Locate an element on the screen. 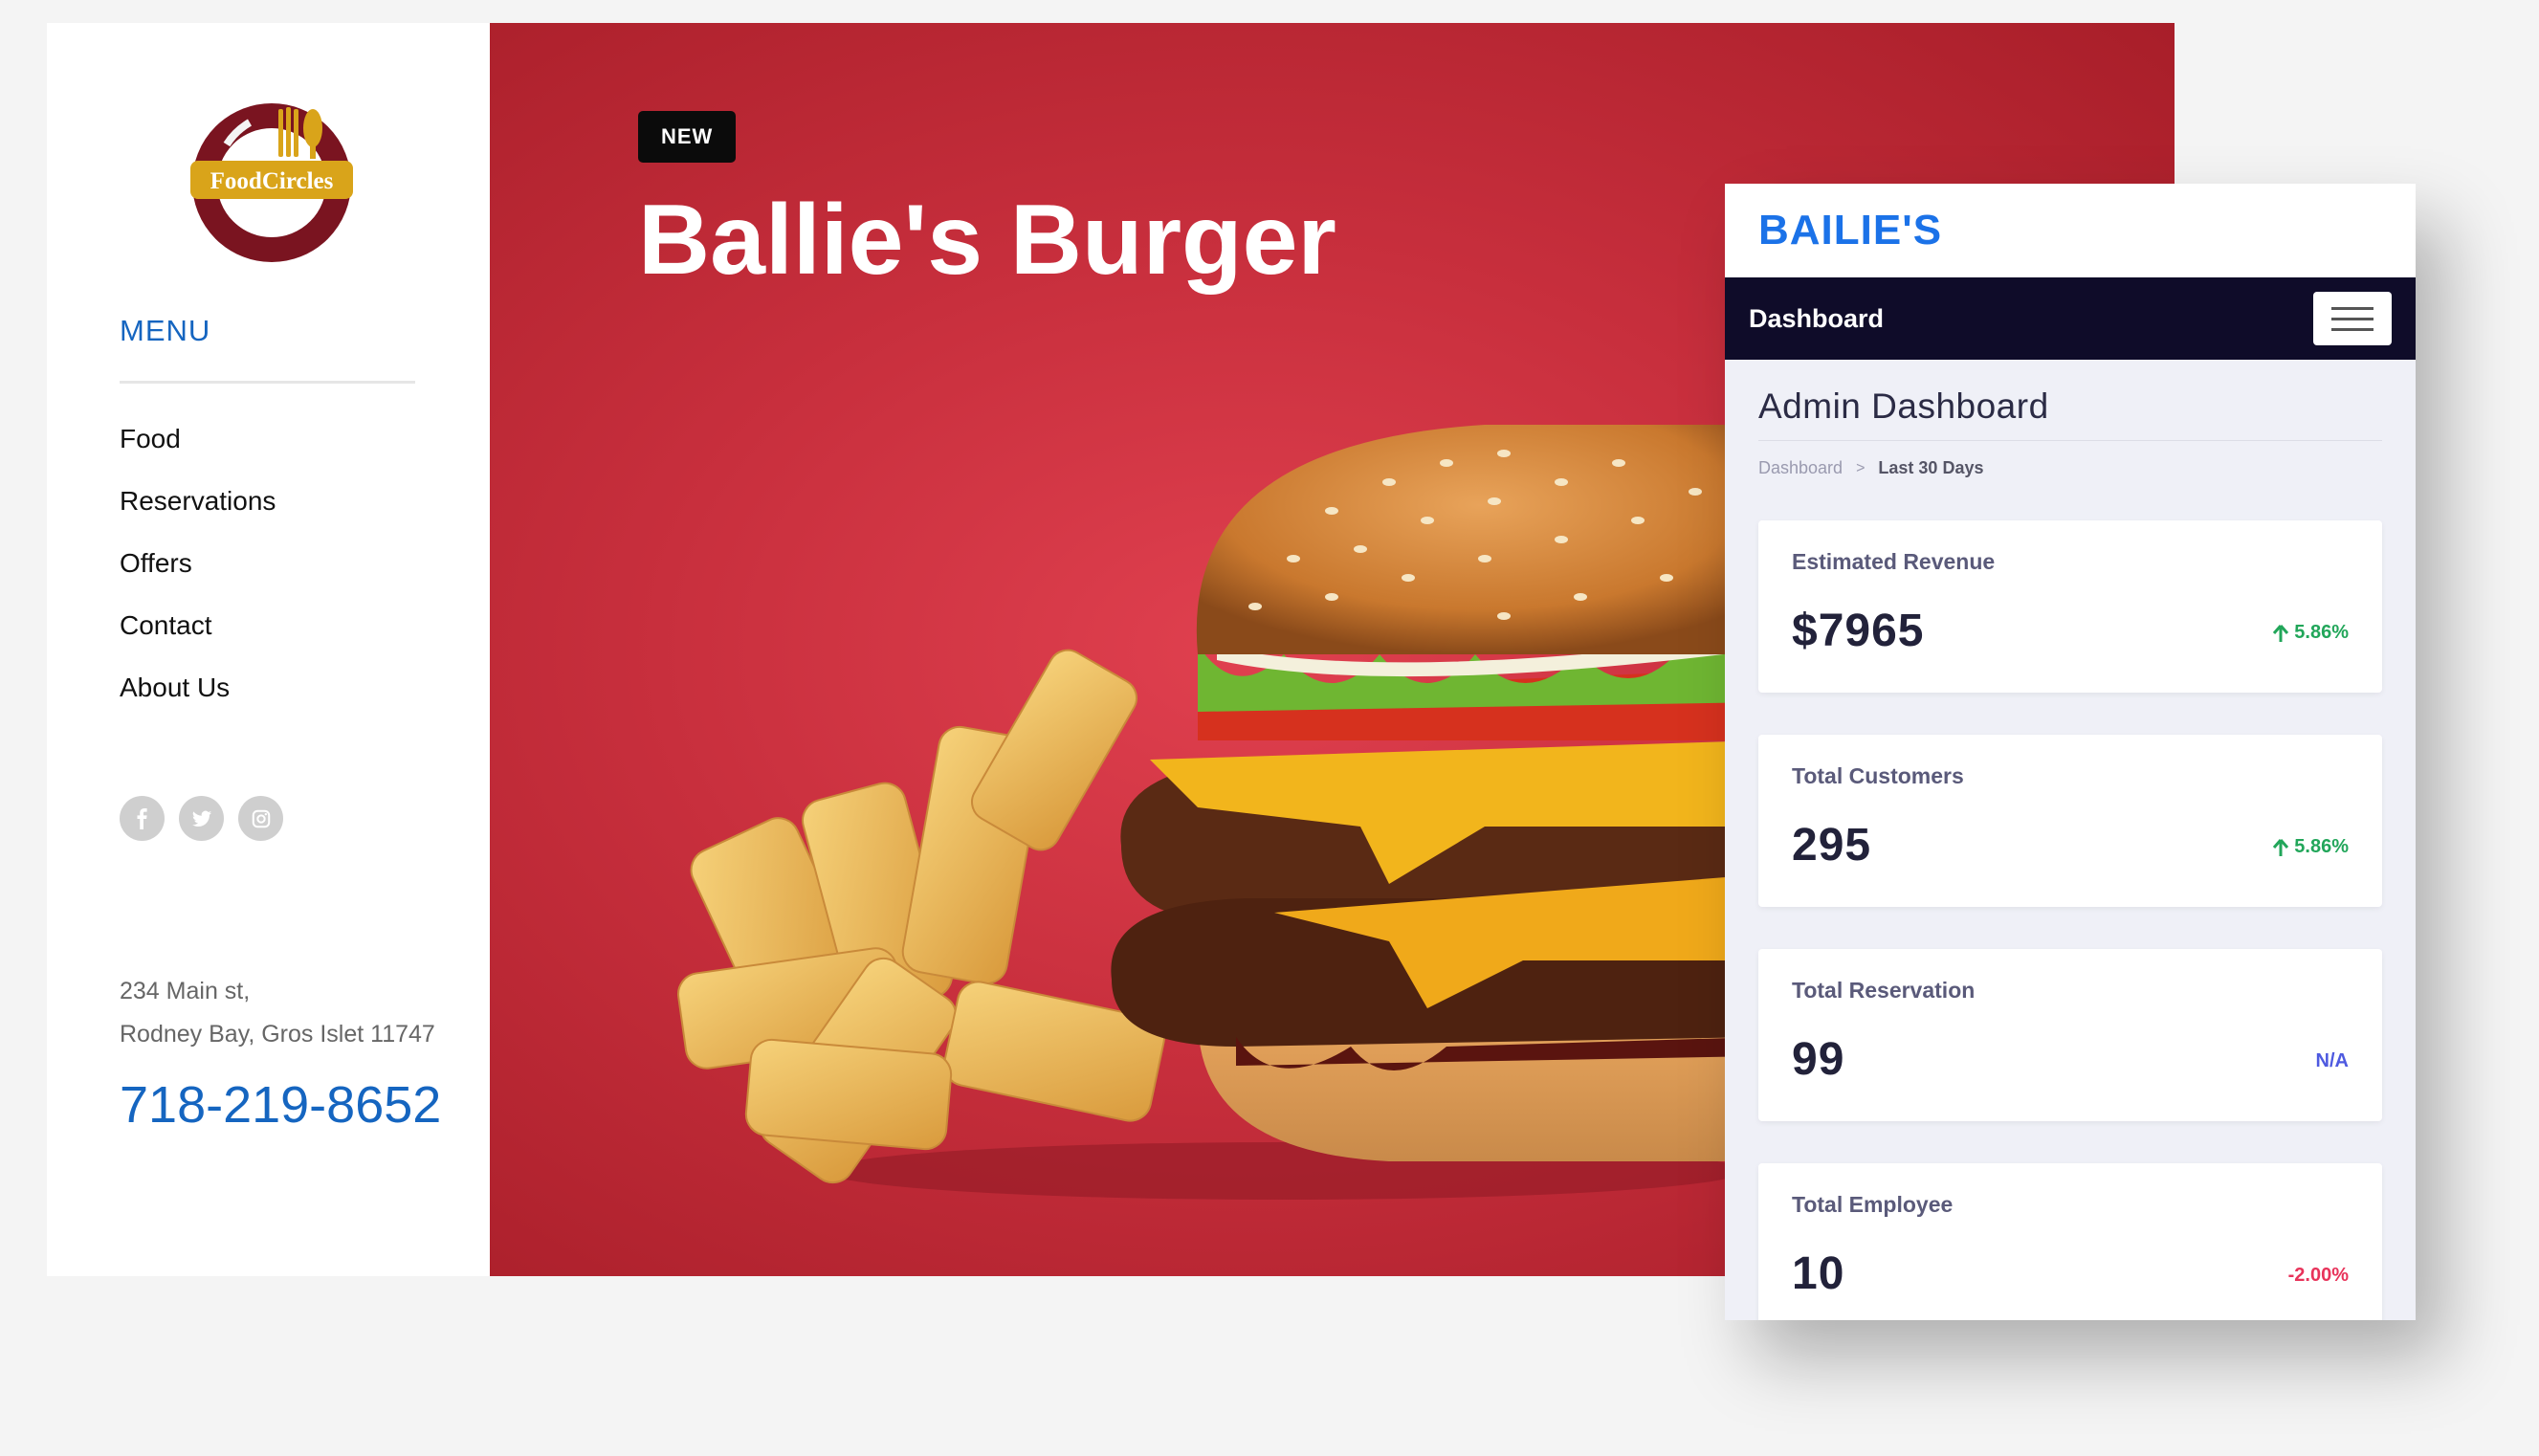 The image size is (2539, 1456). brand-logo: BAILIE'S is located at coordinates (1850, 231).